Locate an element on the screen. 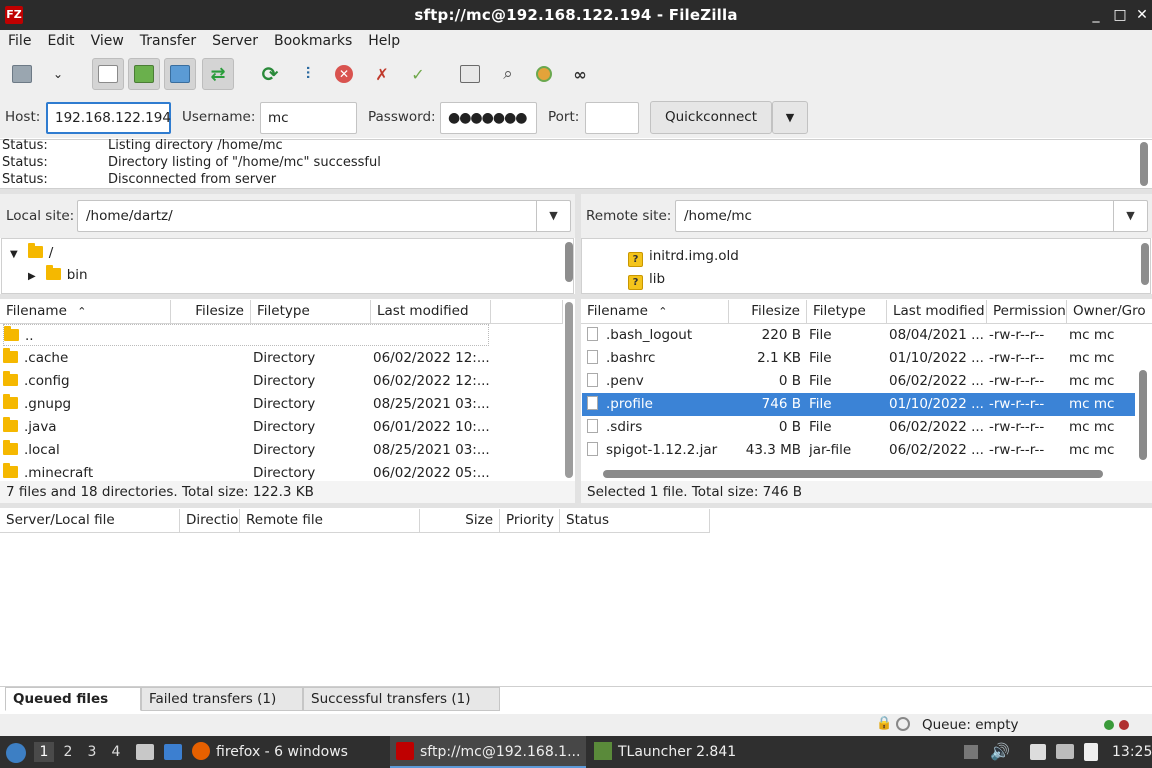 The image size is (1152, 768). local-path-value: /home/dartz/ is located at coordinates (129, 216).